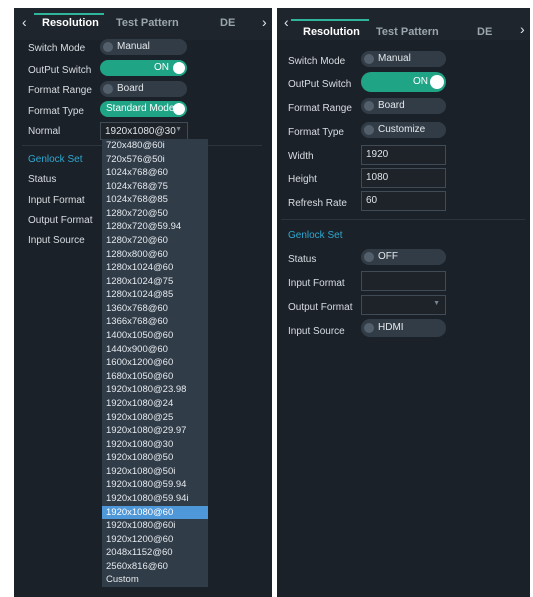 The width and height of the screenshot is (533, 597). I want to click on dropdown-option: 1920x1080@59.94i, so click(155, 499).